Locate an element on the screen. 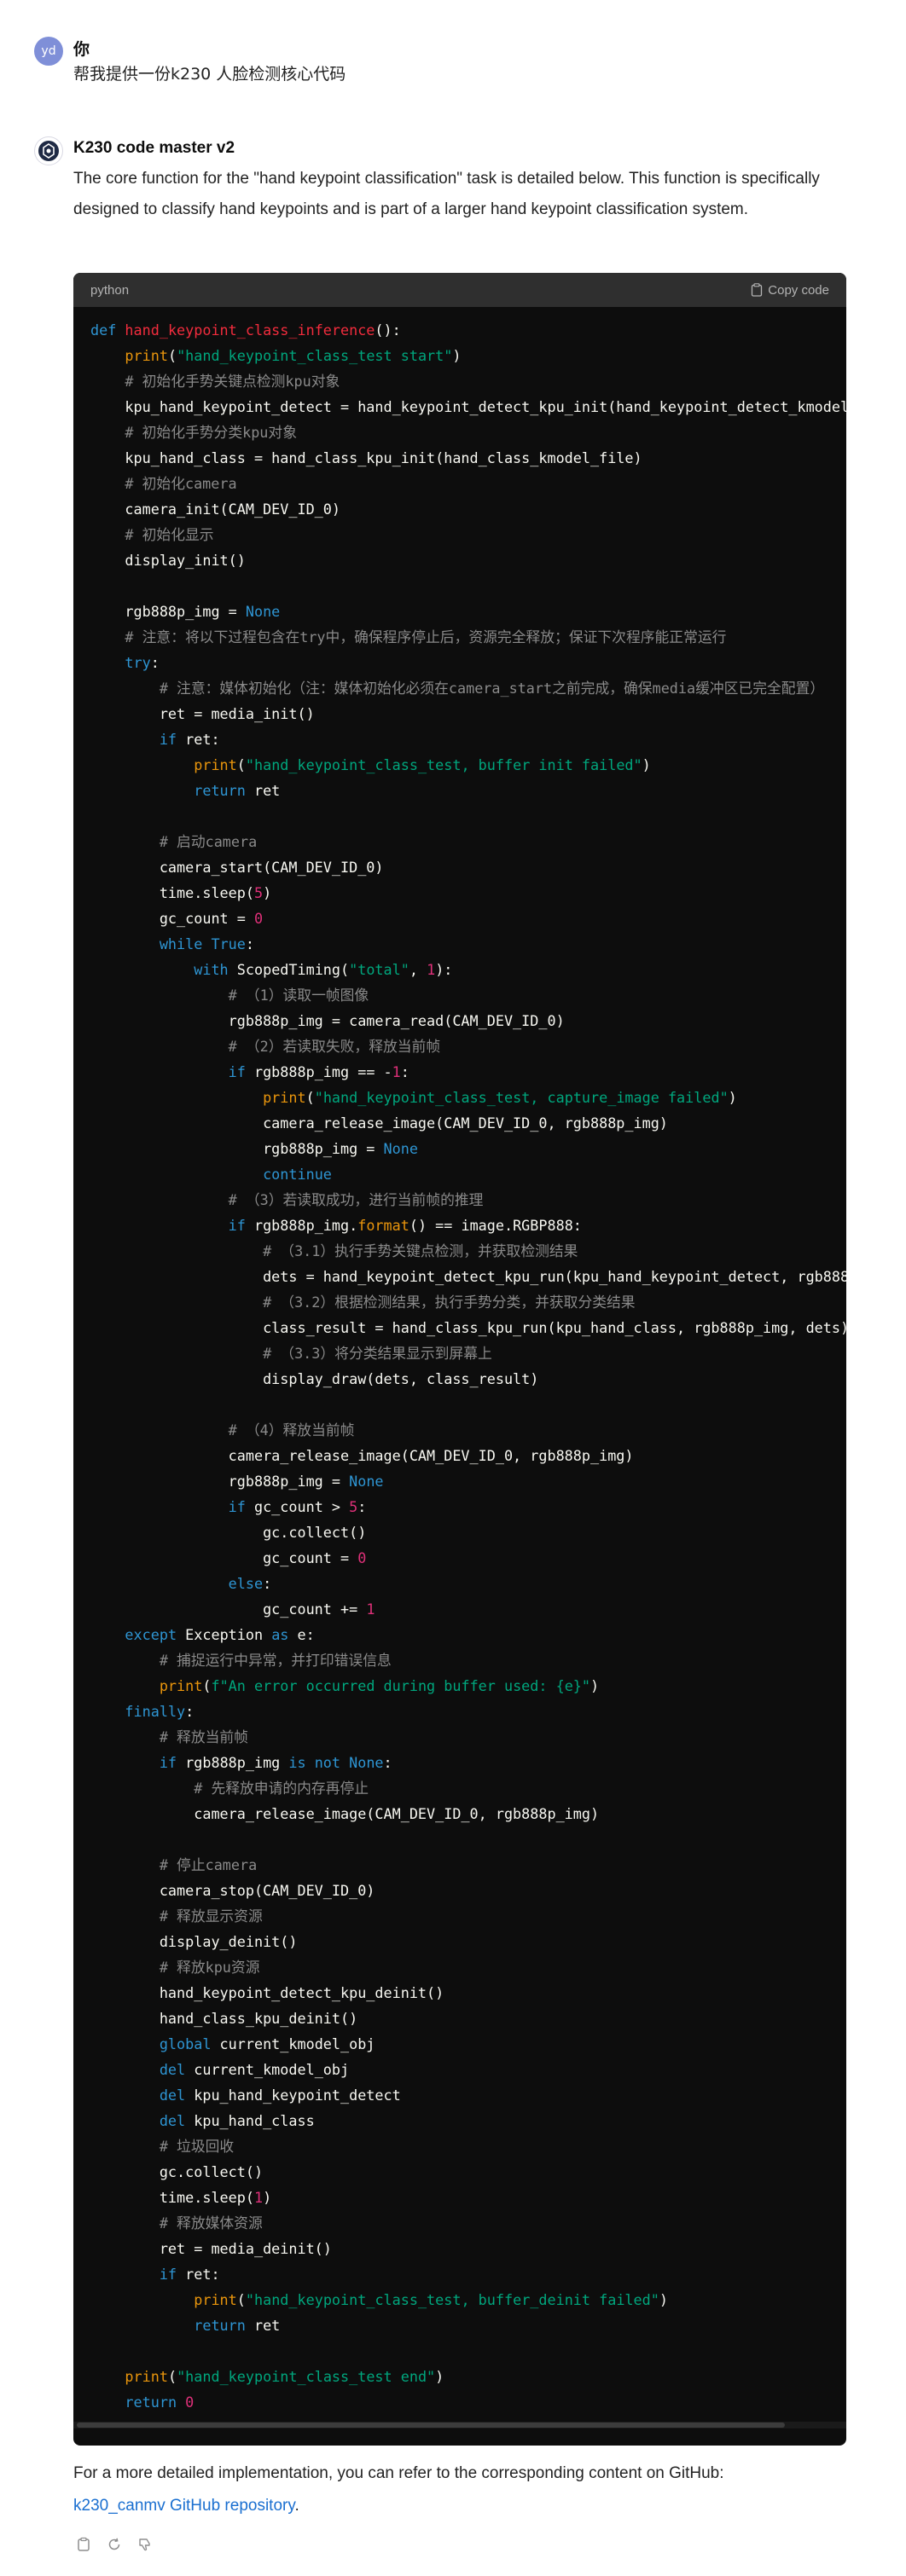  code-horizontal-scrollbar is located at coordinates (459, 2425).